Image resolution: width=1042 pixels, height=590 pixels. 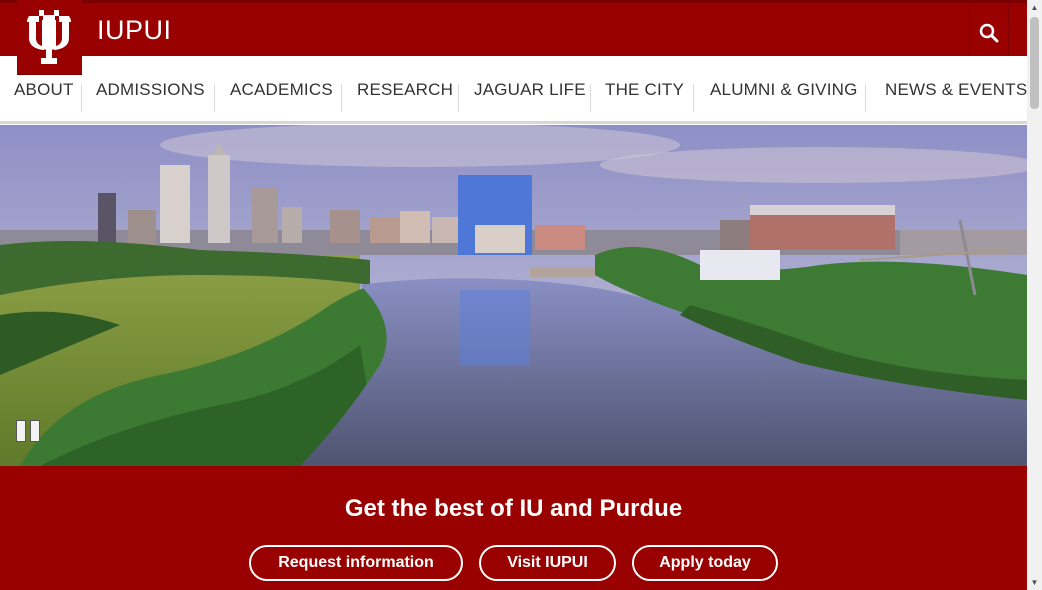 I want to click on scroll-down-arrow-icon: ▼, so click(x=1034, y=582).